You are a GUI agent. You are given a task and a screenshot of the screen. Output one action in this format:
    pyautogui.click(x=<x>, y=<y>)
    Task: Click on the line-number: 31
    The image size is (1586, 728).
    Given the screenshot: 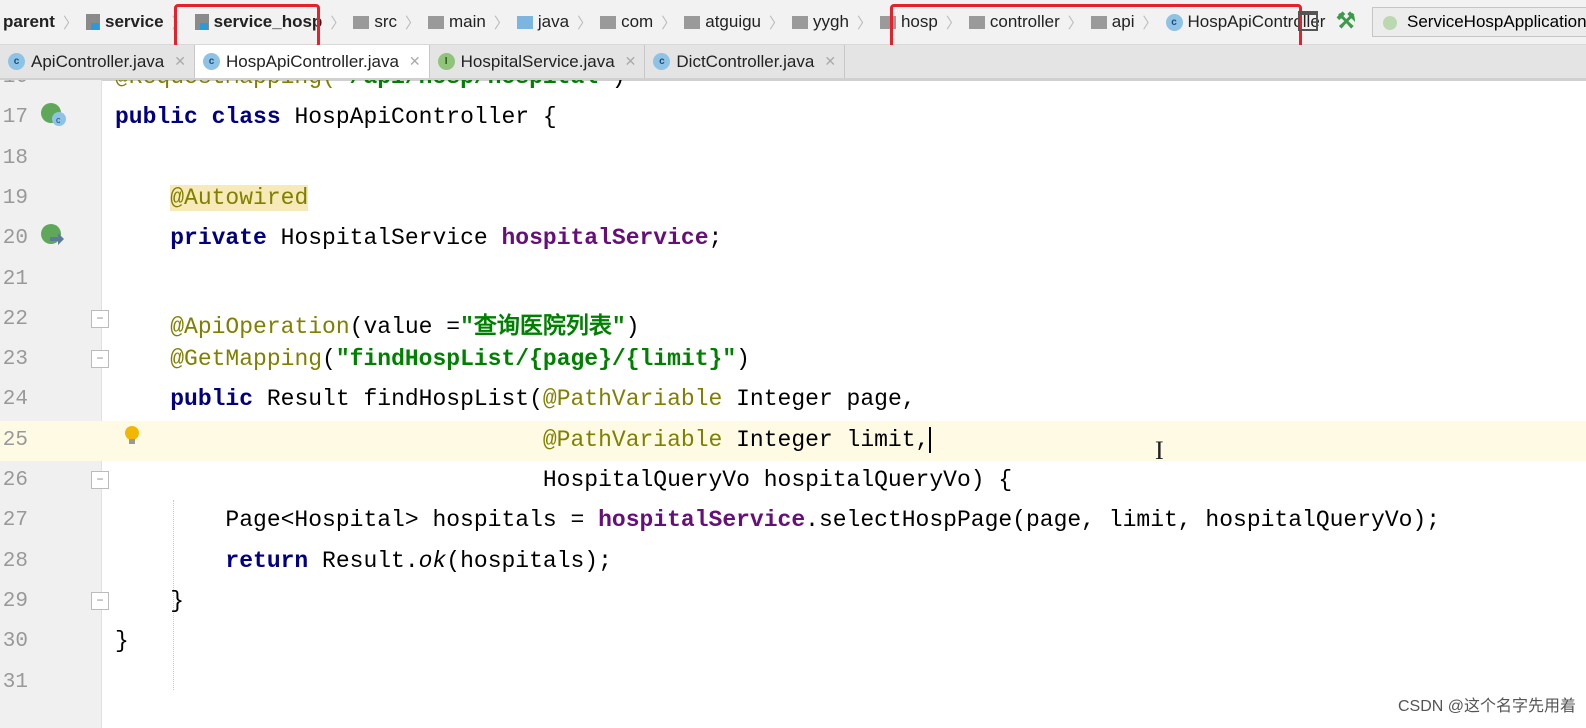 What is the action you would take?
    pyautogui.click(x=15, y=682)
    